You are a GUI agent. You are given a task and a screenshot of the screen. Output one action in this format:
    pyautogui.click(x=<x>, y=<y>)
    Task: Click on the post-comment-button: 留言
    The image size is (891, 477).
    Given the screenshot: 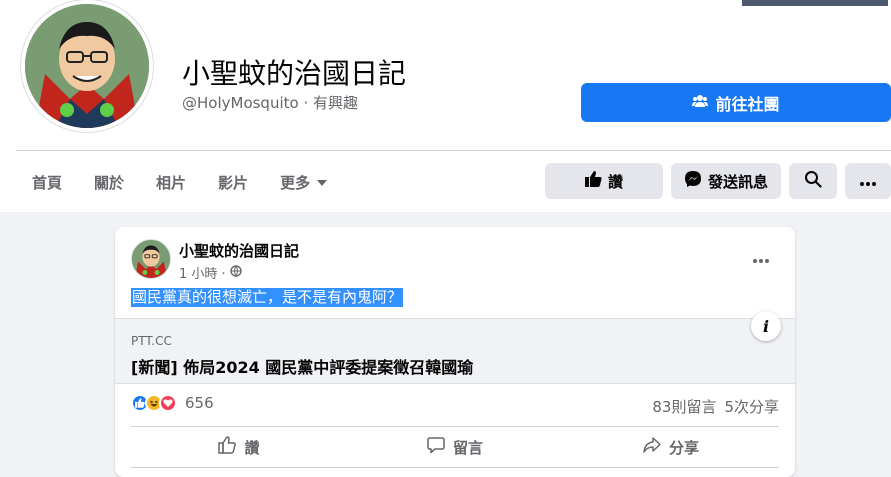 What is the action you would take?
    pyautogui.click(x=455, y=447)
    